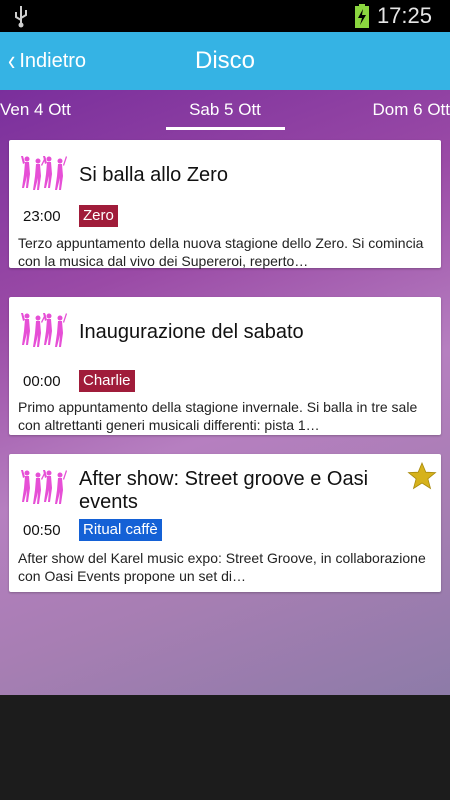  I want to click on status-bar: 17:25, so click(225, 16).